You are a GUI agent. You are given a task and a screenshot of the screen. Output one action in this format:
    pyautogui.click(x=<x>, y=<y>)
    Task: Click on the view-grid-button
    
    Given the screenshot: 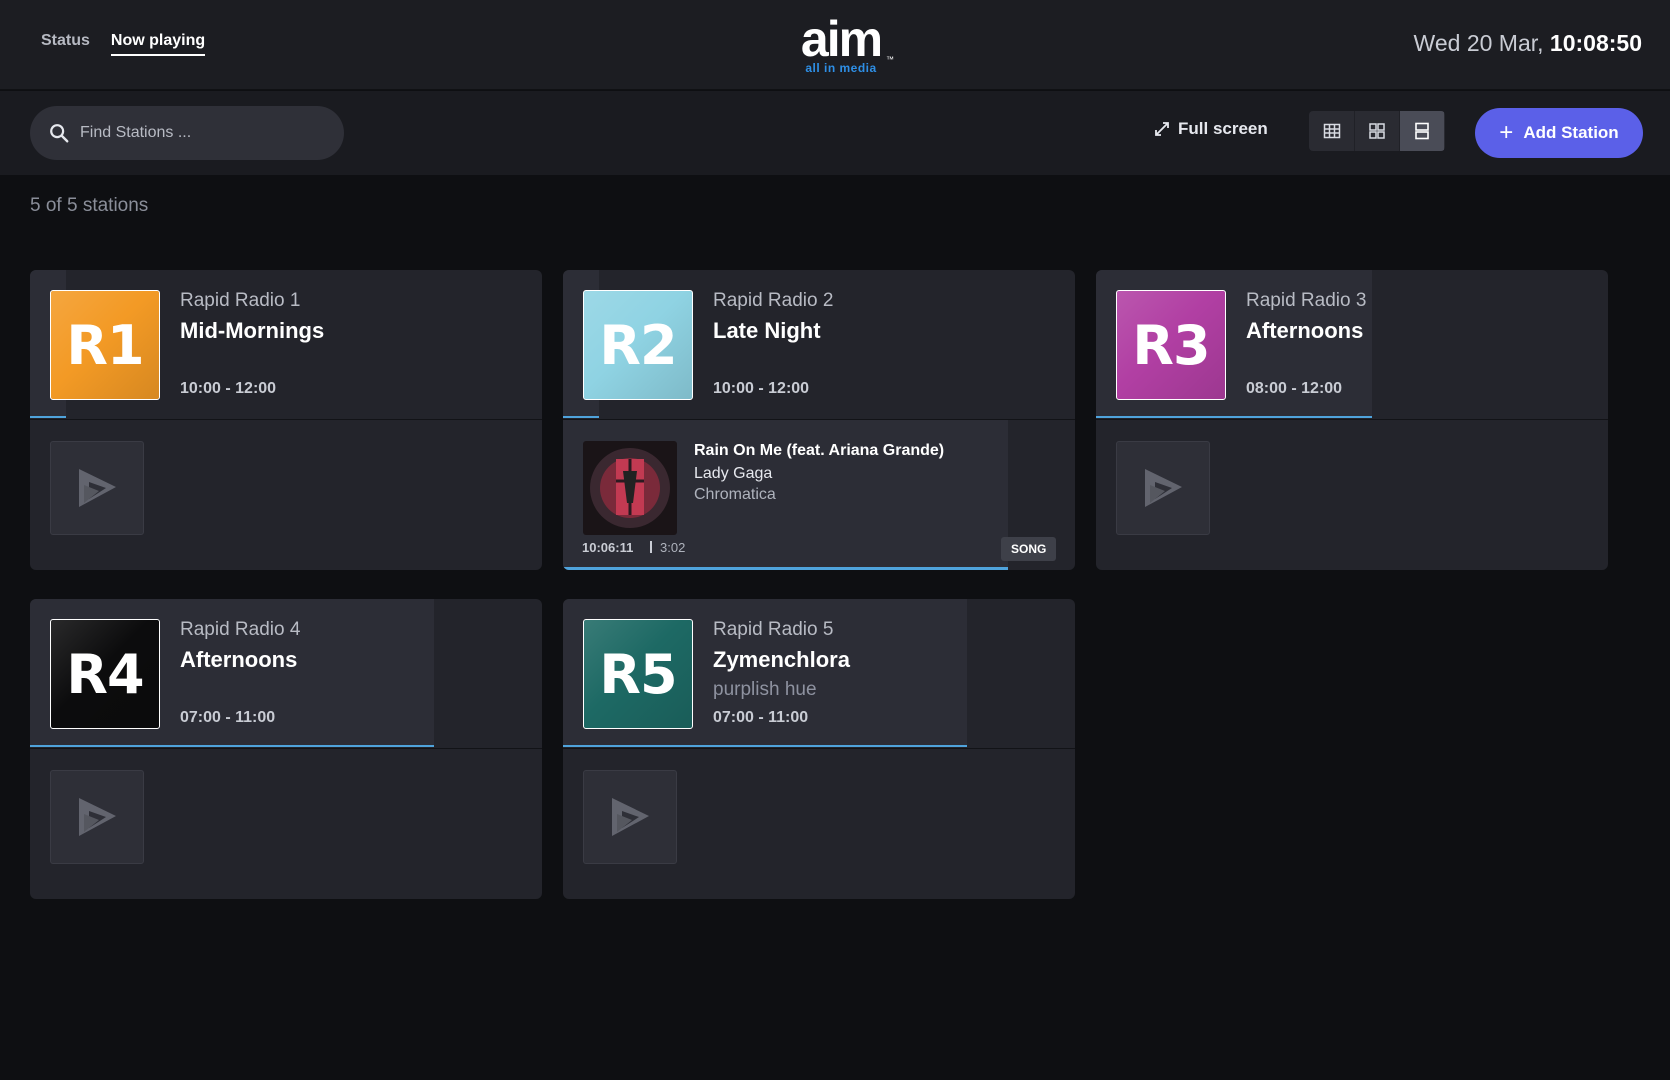 What is the action you would take?
    pyautogui.click(x=1376, y=131)
    